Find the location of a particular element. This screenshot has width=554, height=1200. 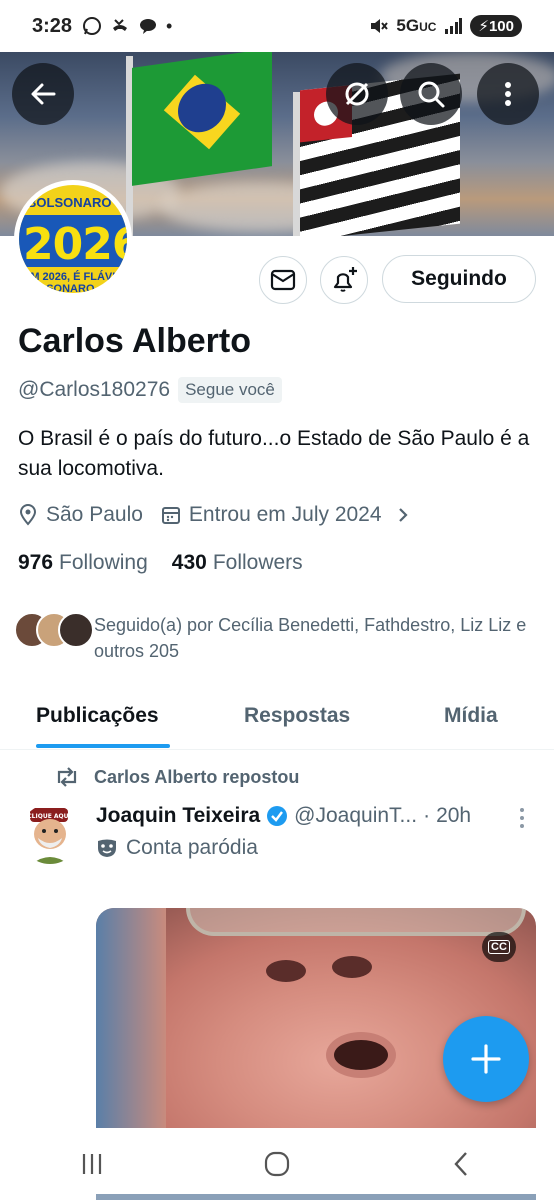

parody-mask-icon is located at coordinates (107, 848).